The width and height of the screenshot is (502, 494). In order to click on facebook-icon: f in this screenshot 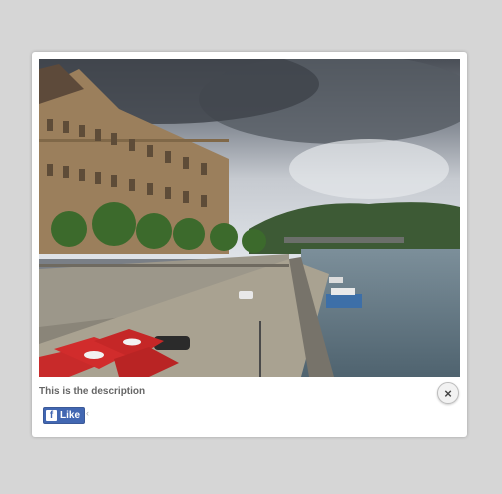, I will do `click(51, 415)`.